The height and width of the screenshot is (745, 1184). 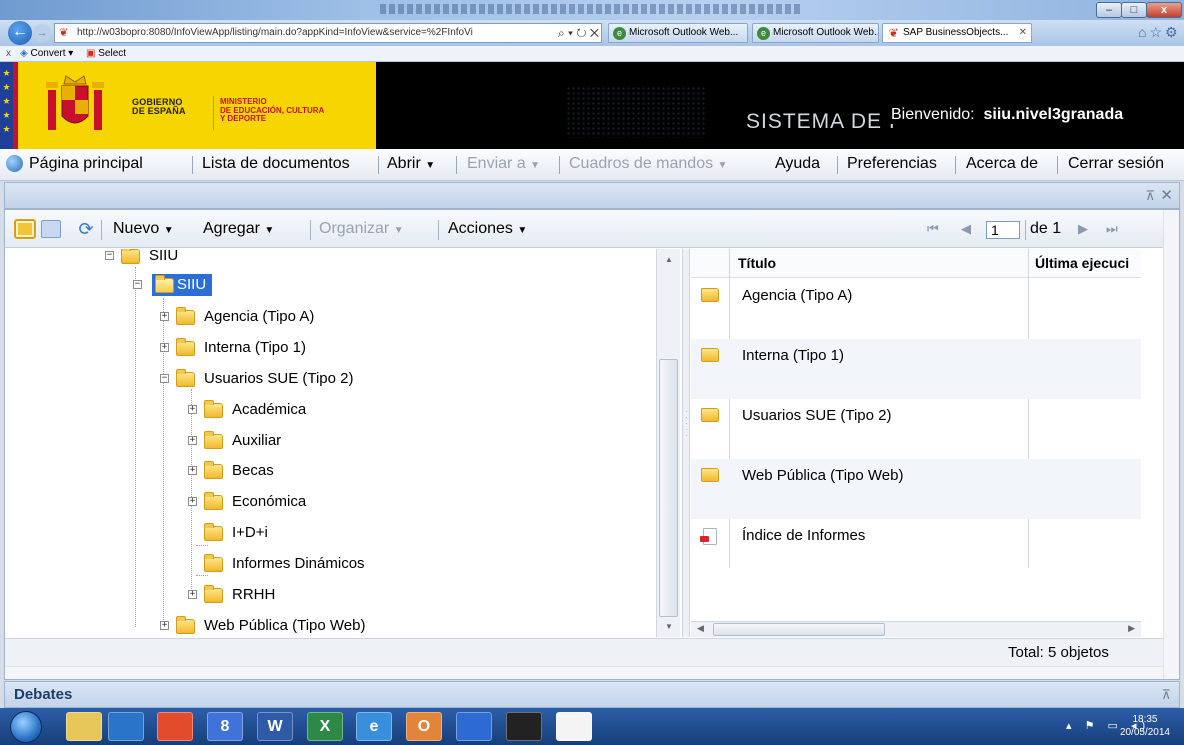 What do you see at coordinates (424, 726) in the screenshot?
I see `taskbar-outlook-icon: O` at bounding box center [424, 726].